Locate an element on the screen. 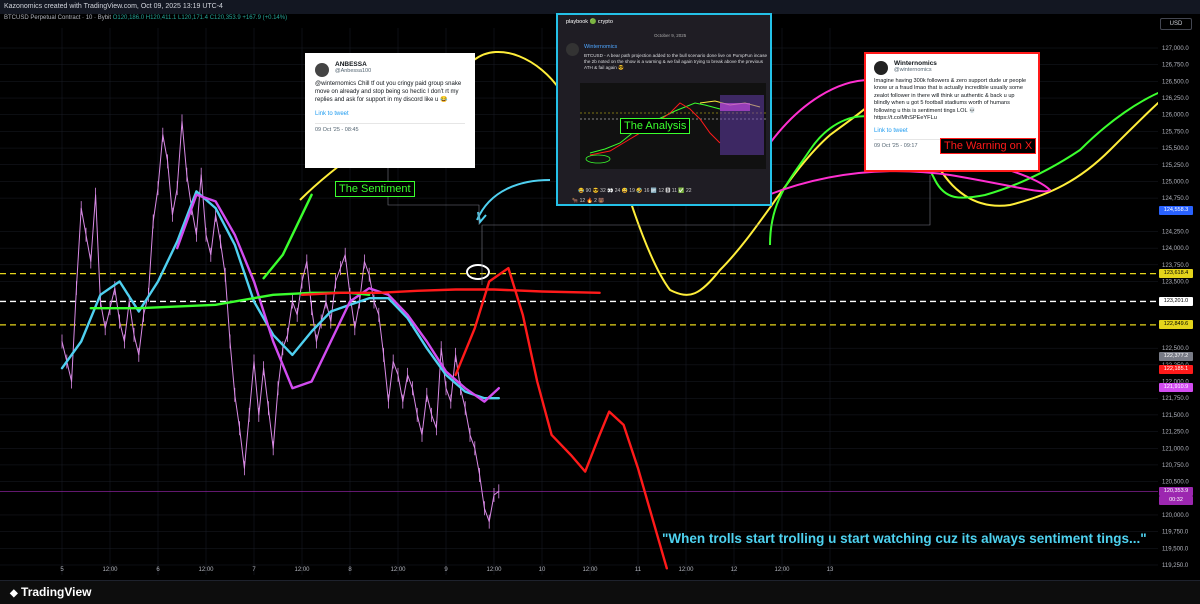  tweet-author-name: ANBESSA is located at coordinates (351, 64).